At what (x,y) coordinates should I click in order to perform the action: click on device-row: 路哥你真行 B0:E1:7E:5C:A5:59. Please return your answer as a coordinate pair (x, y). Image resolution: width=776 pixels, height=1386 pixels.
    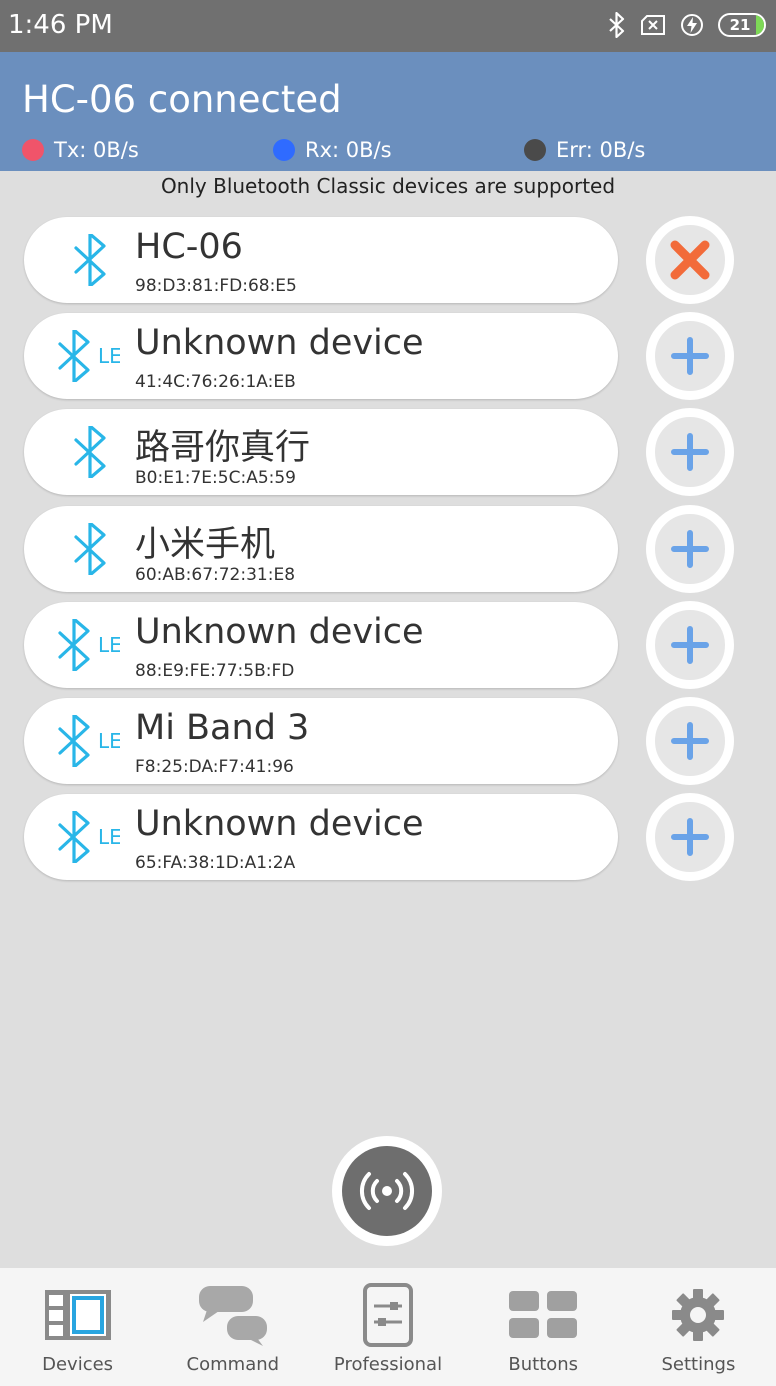
    Looking at the image, I should click on (380, 452).